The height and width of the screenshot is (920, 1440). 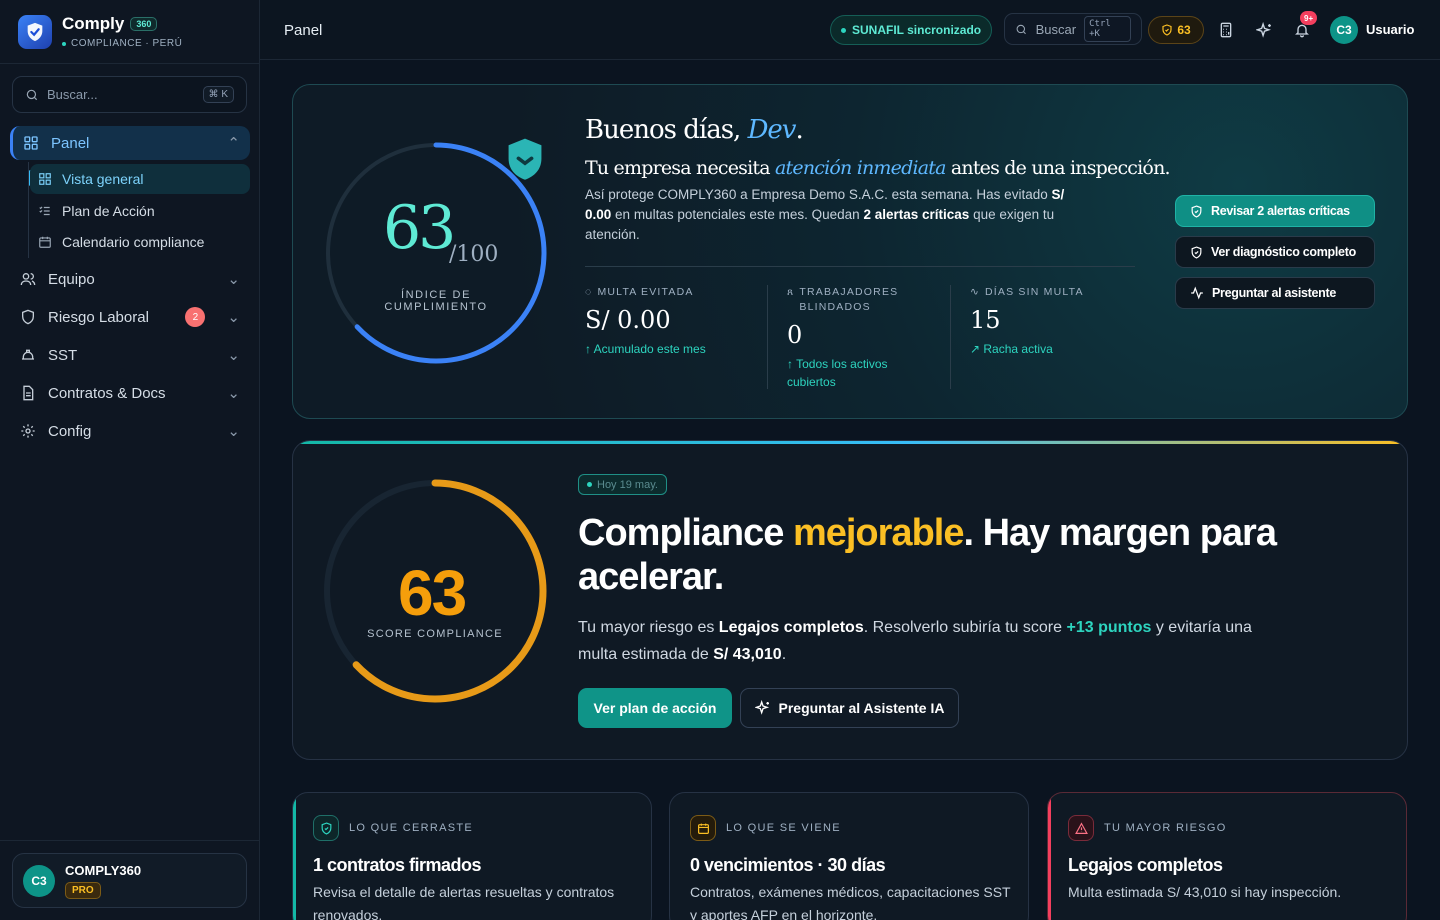 I want to click on compliance-index-label: ÍNDICE DE CUMPLIMIENTO, so click(x=436, y=301).